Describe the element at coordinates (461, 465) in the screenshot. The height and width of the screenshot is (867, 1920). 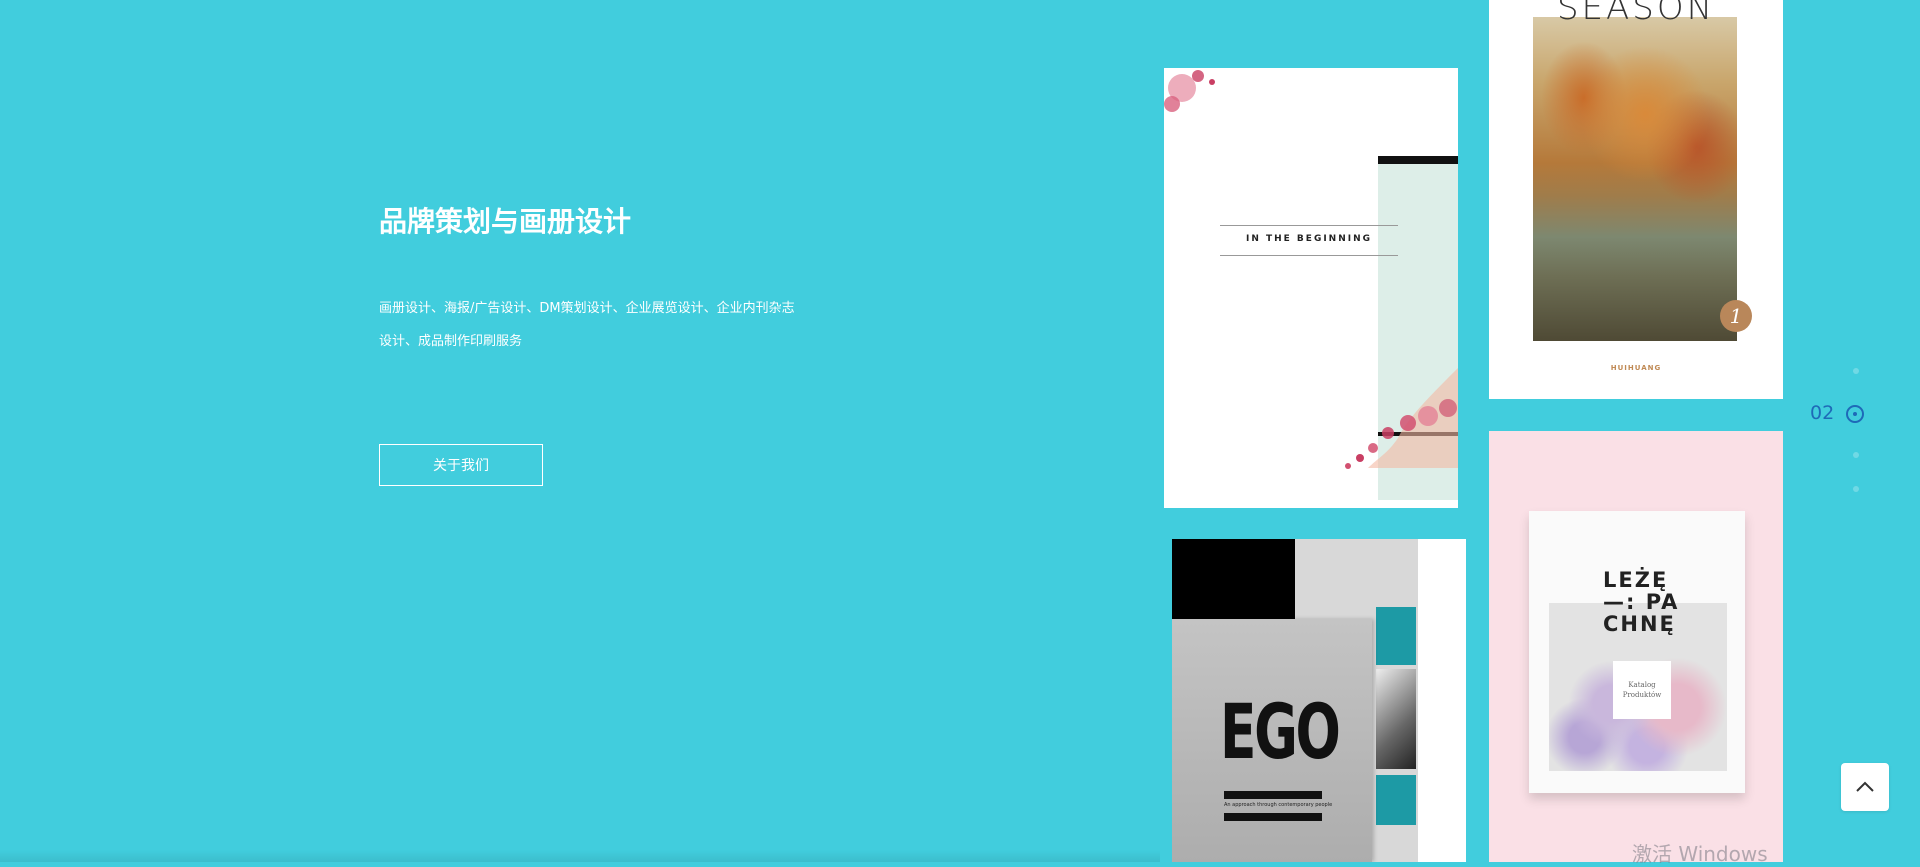
I see `about-us-button: 关于我们` at that location.